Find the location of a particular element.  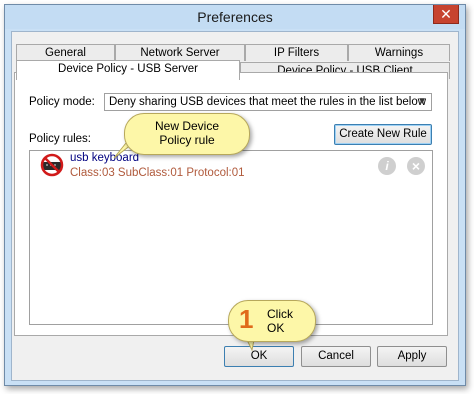

policy-rules-label: Policy rules: is located at coordinates (60, 139).